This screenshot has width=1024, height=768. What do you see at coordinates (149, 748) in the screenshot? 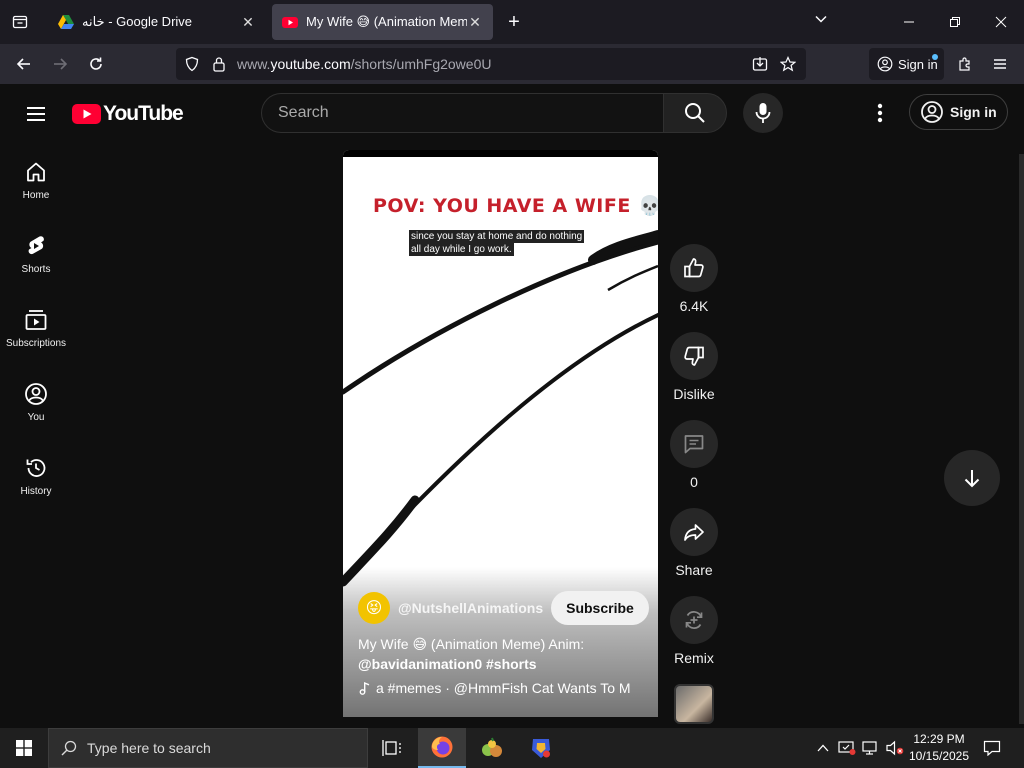
I see `taskbar-search-placeholder: Type here to search` at bounding box center [149, 748].